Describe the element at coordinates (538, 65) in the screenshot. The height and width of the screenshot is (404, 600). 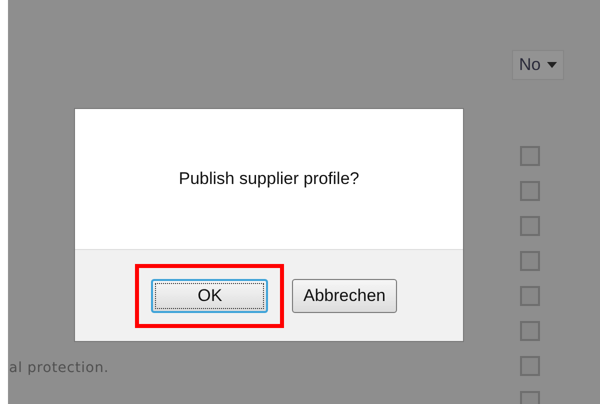
I see `dropdown: No` at that location.